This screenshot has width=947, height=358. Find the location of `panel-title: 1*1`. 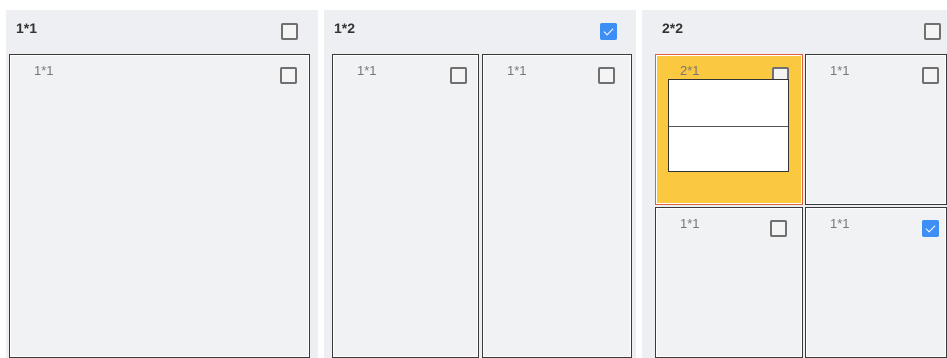

panel-title: 1*1 is located at coordinates (27, 28).